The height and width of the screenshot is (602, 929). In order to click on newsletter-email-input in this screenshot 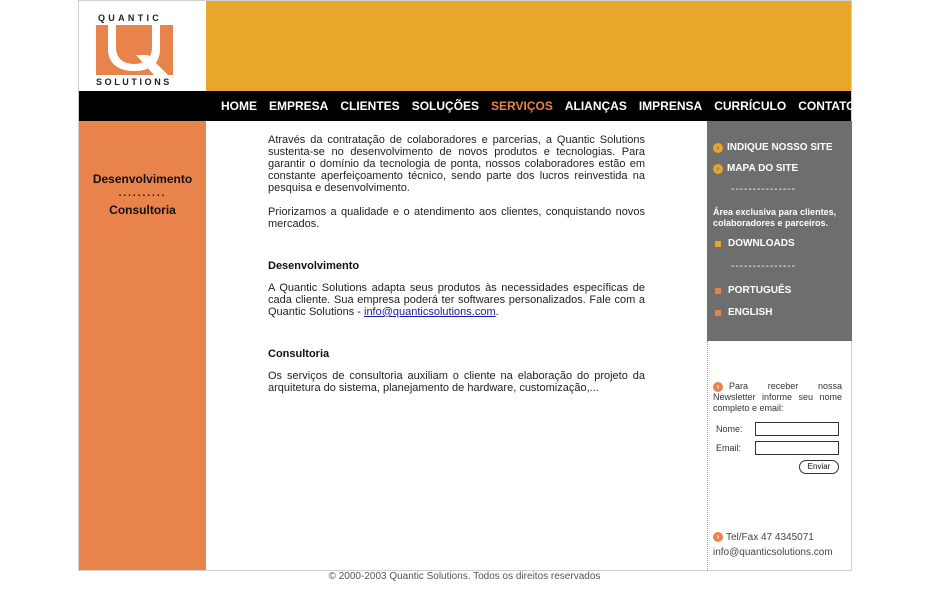, I will do `click(797, 448)`.